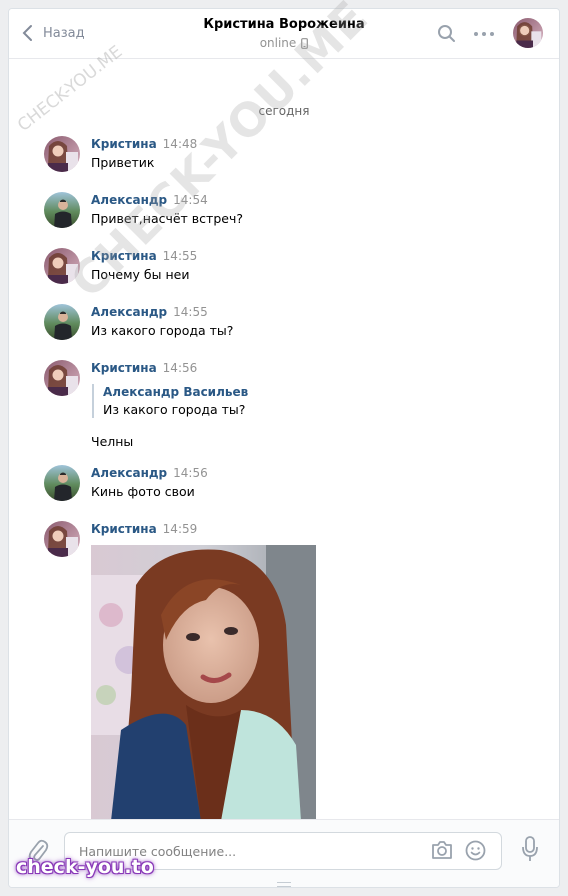 This screenshot has height=896, width=568. Describe the element at coordinates (308, 392) in the screenshot. I see `quote-author: Александр Васильев` at that location.